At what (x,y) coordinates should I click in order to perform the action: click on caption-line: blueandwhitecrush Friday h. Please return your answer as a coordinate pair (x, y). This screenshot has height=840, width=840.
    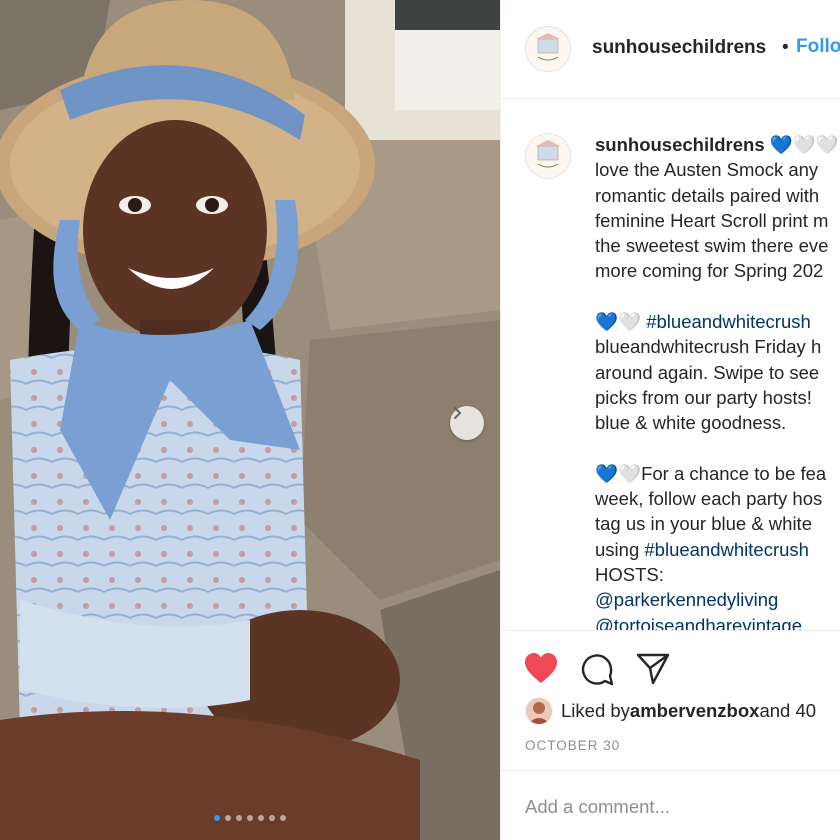
    Looking at the image, I should click on (708, 347).